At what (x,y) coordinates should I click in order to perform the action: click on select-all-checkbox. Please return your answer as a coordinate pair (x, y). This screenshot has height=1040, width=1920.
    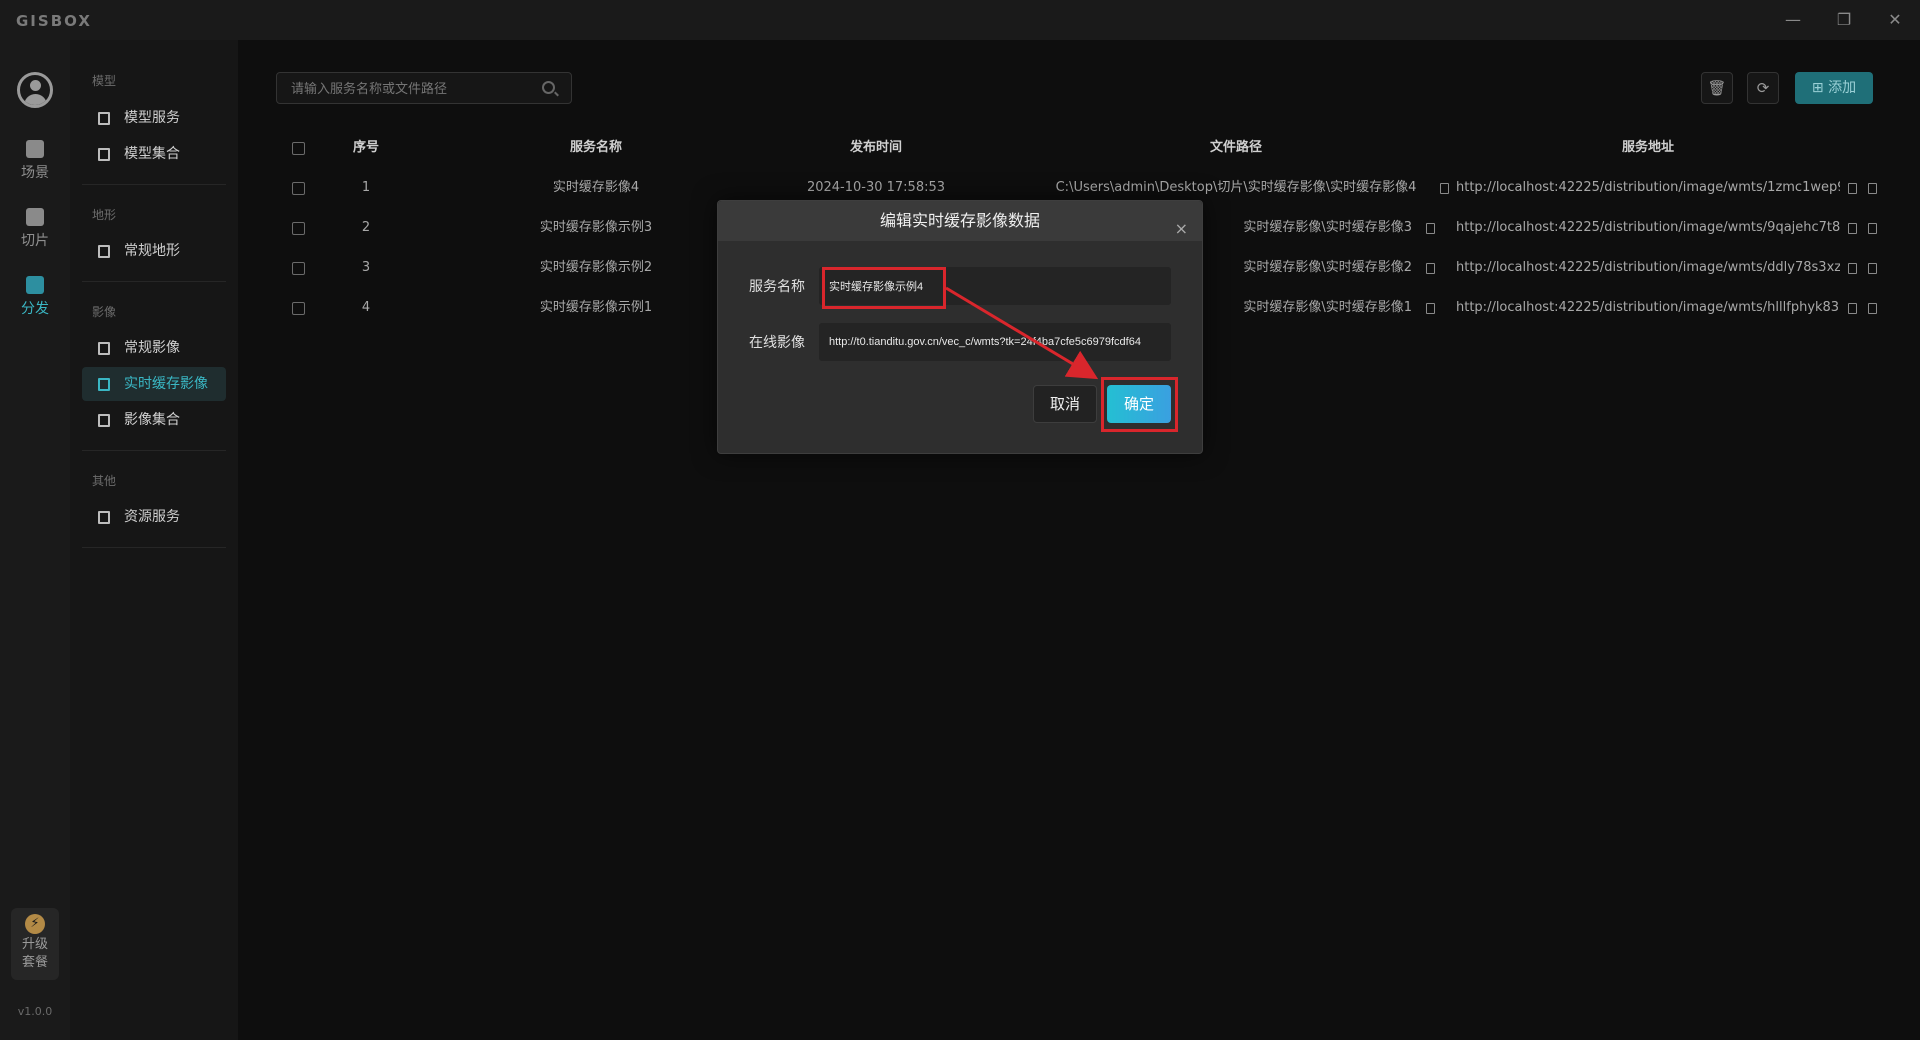
    Looking at the image, I should click on (298, 148).